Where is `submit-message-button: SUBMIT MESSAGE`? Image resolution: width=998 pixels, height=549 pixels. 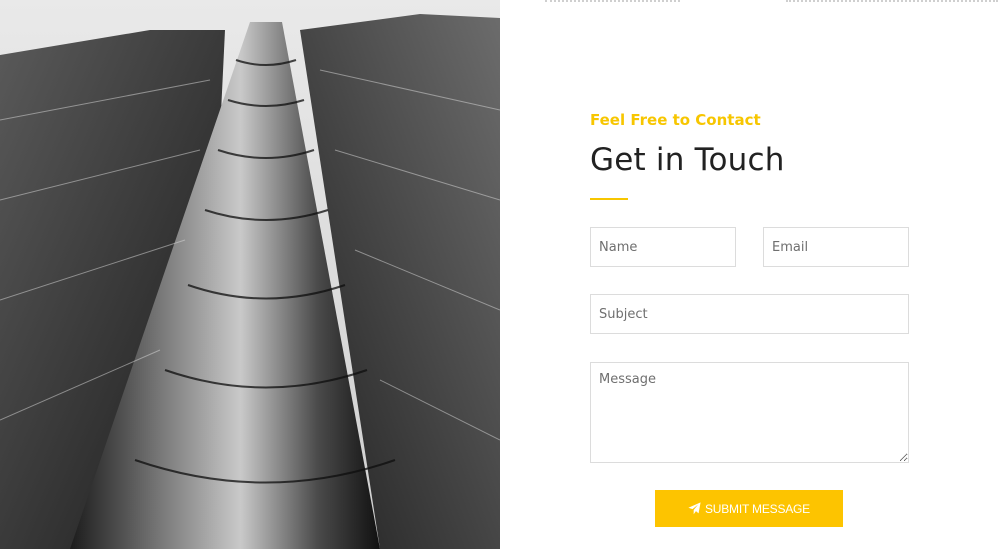 submit-message-button: SUBMIT MESSAGE is located at coordinates (749, 508).